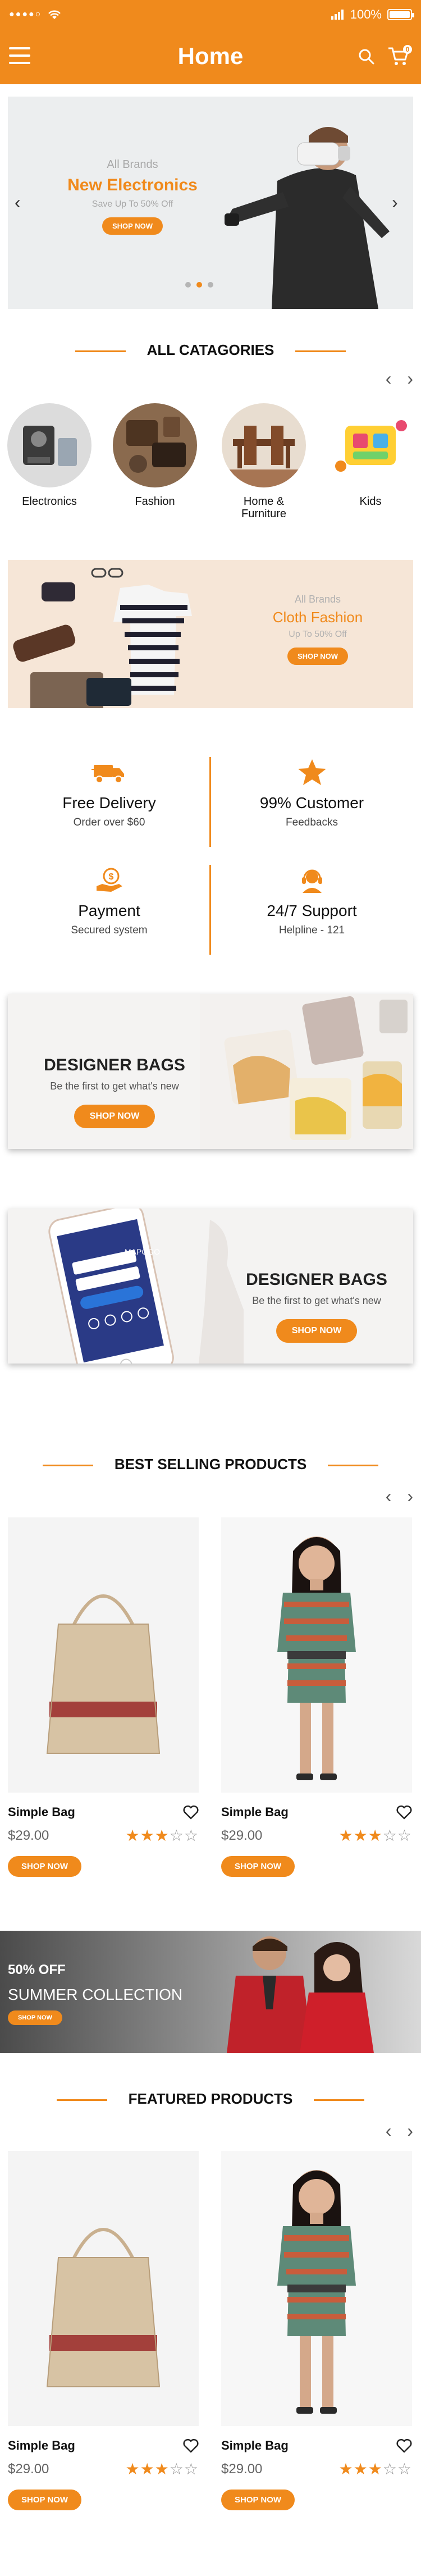 This screenshot has width=421, height=2576. I want to click on cart-button: 0, so click(399, 56).